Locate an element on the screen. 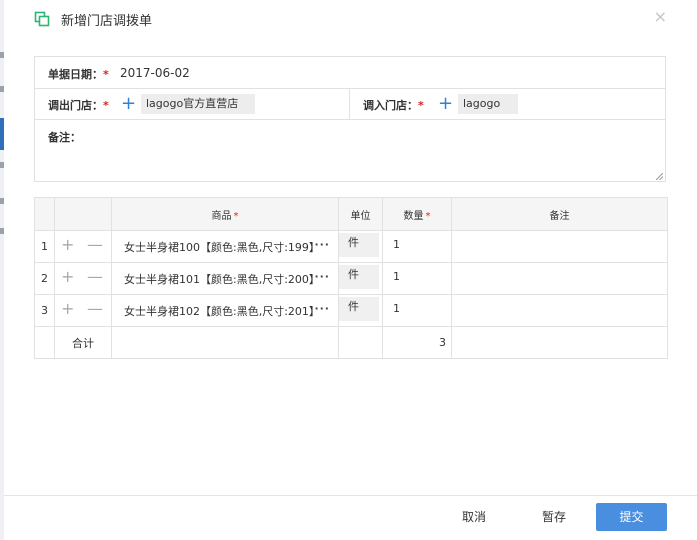 This screenshot has width=697, height=540. header-product: 商品 * is located at coordinates (225, 214).